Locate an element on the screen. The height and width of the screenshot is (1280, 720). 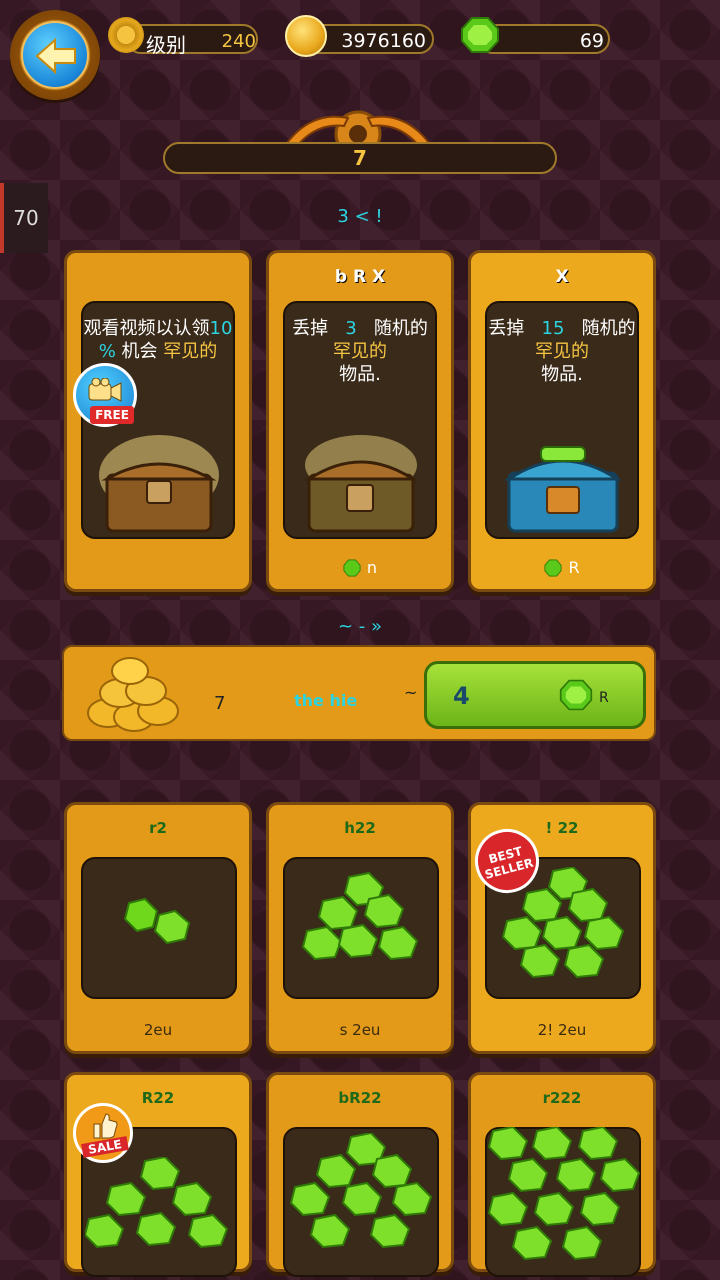
desc-number: 3 is located at coordinates (351, 328).